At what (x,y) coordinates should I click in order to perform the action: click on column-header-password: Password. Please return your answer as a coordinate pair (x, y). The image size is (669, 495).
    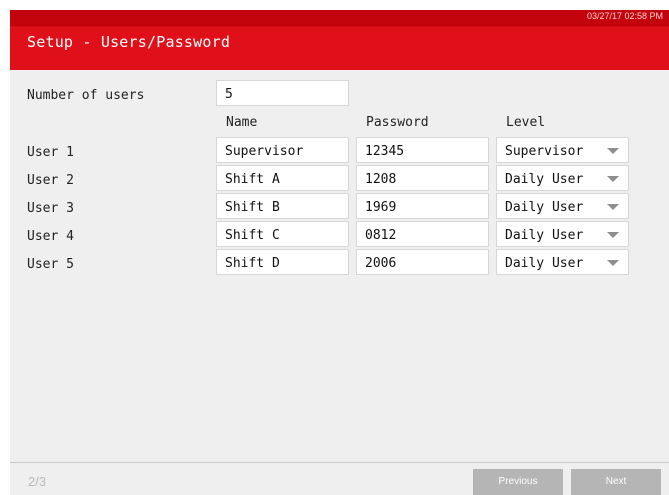
    Looking at the image, I should click on (397, 122).